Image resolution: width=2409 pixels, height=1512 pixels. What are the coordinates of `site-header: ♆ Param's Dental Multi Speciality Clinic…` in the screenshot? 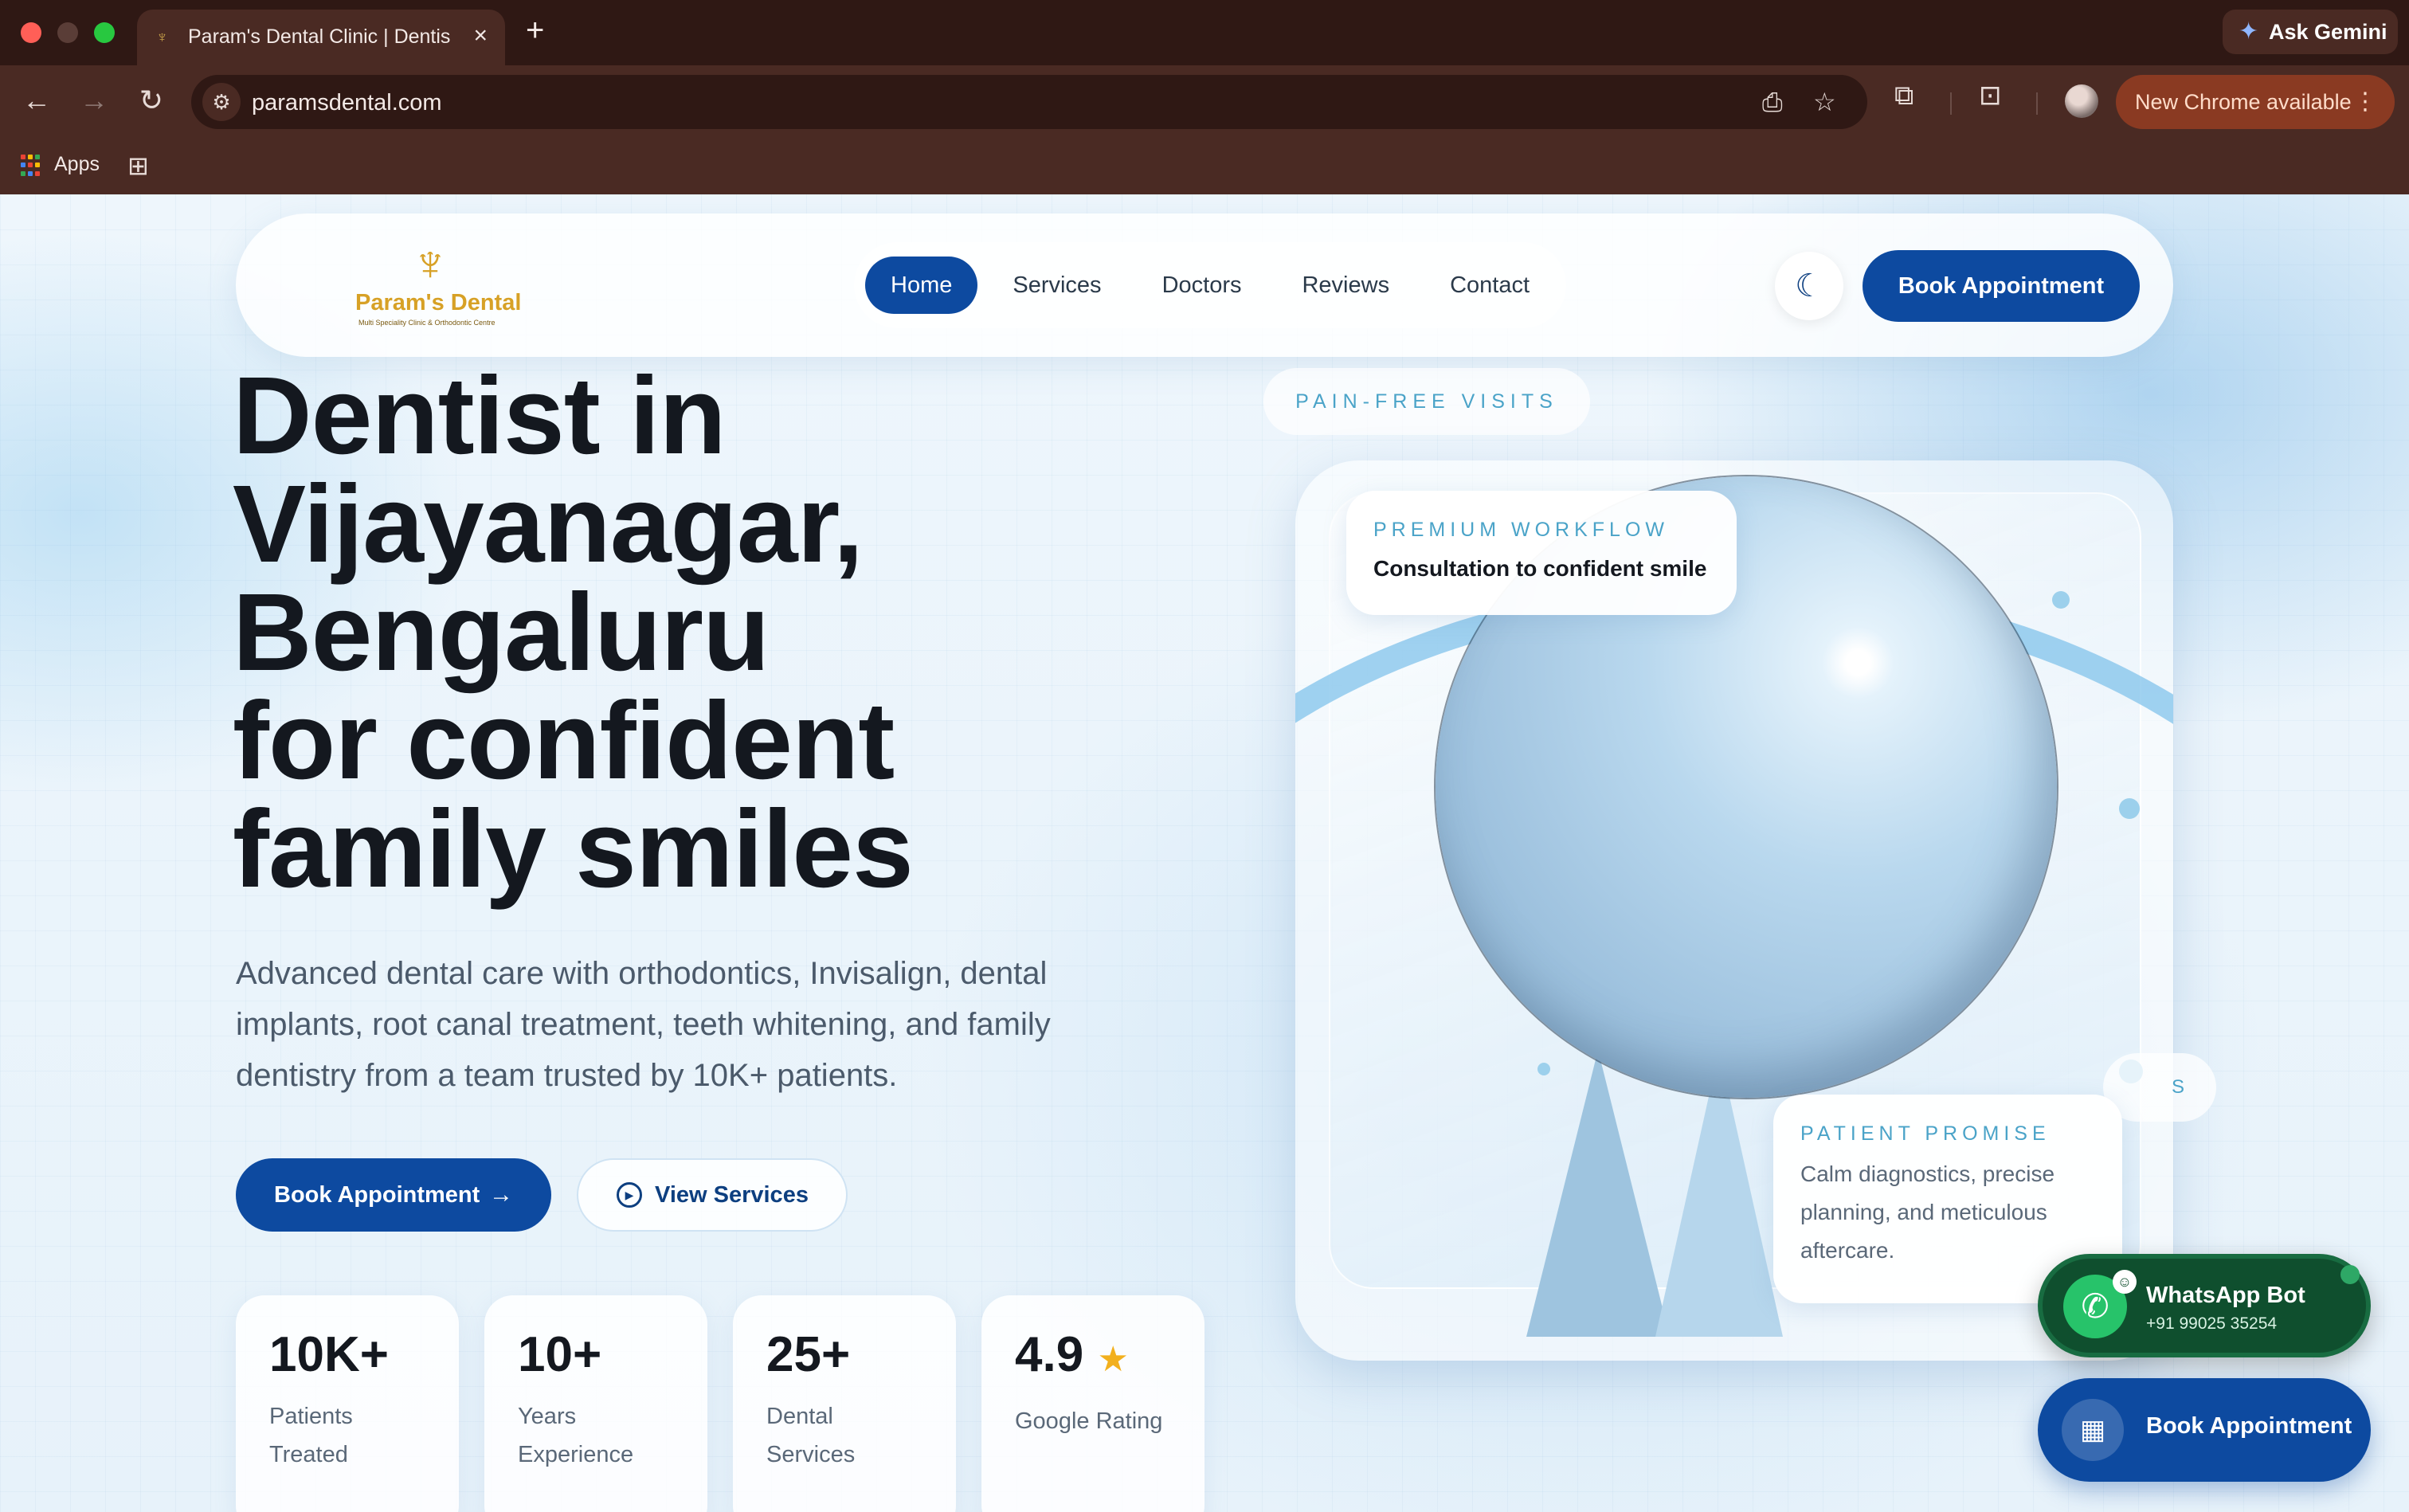 It's located at (1204, 285).